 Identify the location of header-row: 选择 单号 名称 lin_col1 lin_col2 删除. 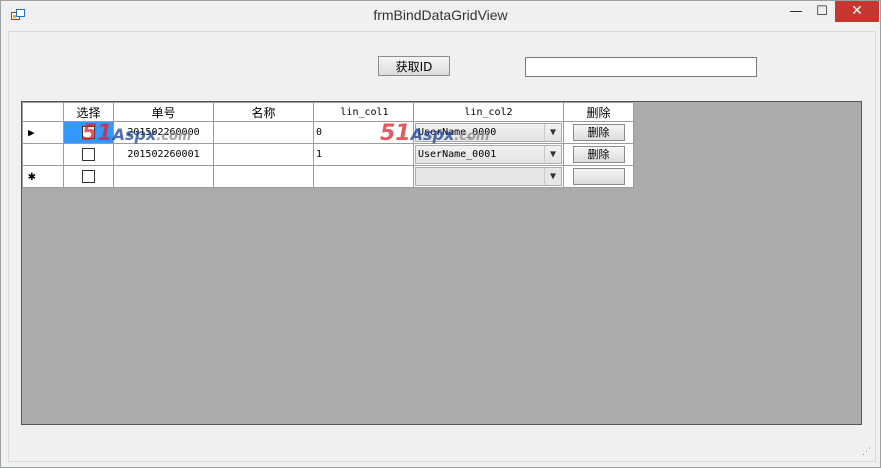
(328, 112).